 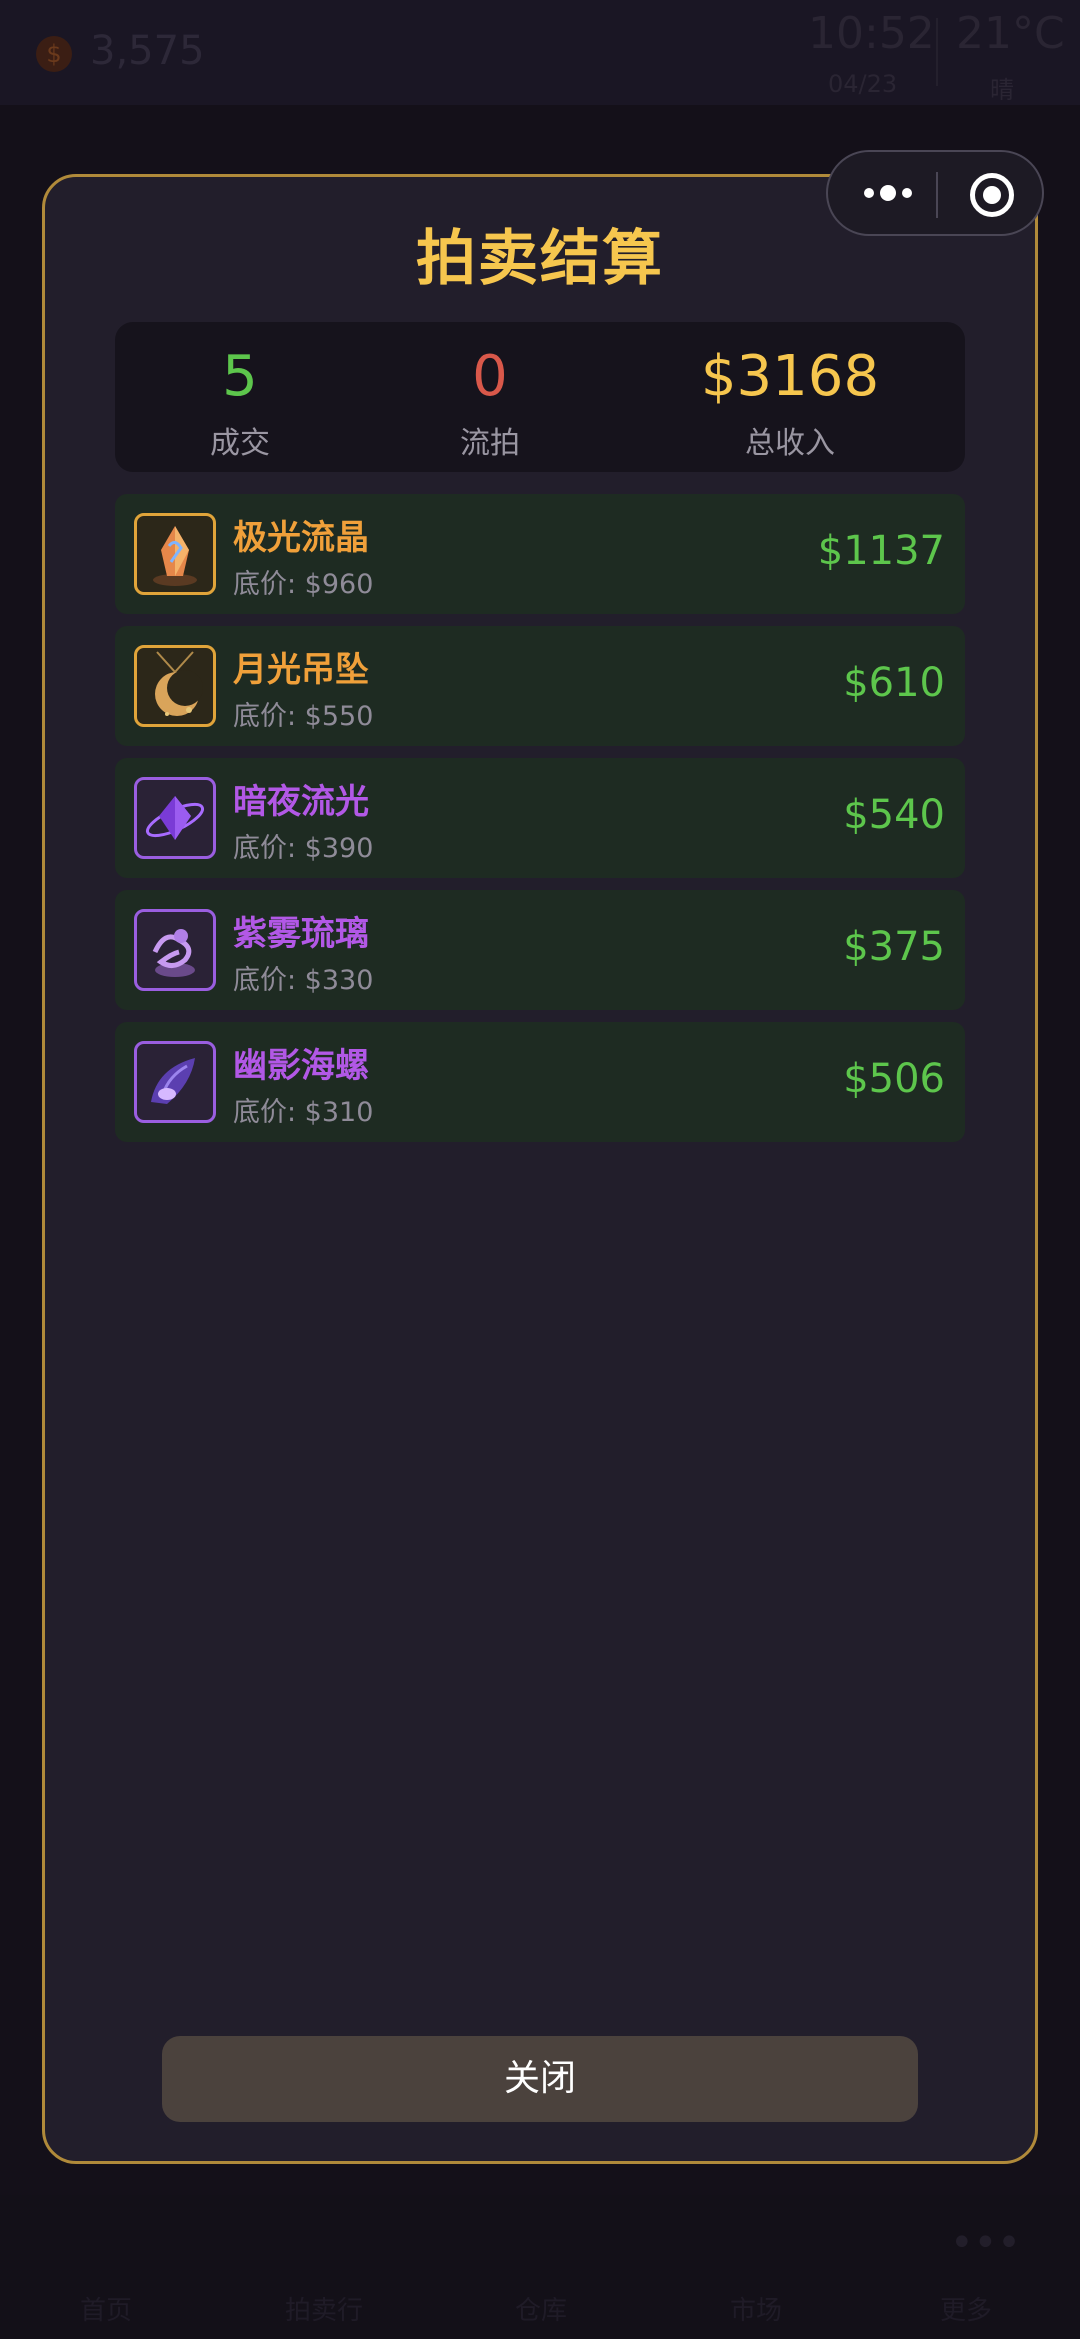 What do you see at coordinates (937, 52) in the screenshot?
I see `divider` at bounding box center [937, 52].